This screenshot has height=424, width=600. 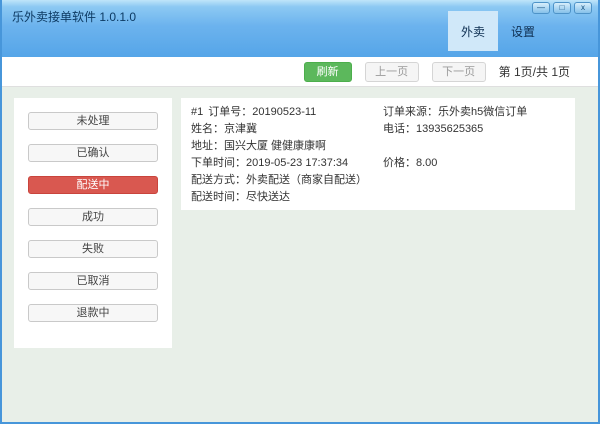 I want to click on order-source-label: 订单来源：, so click(x=410, y=112).